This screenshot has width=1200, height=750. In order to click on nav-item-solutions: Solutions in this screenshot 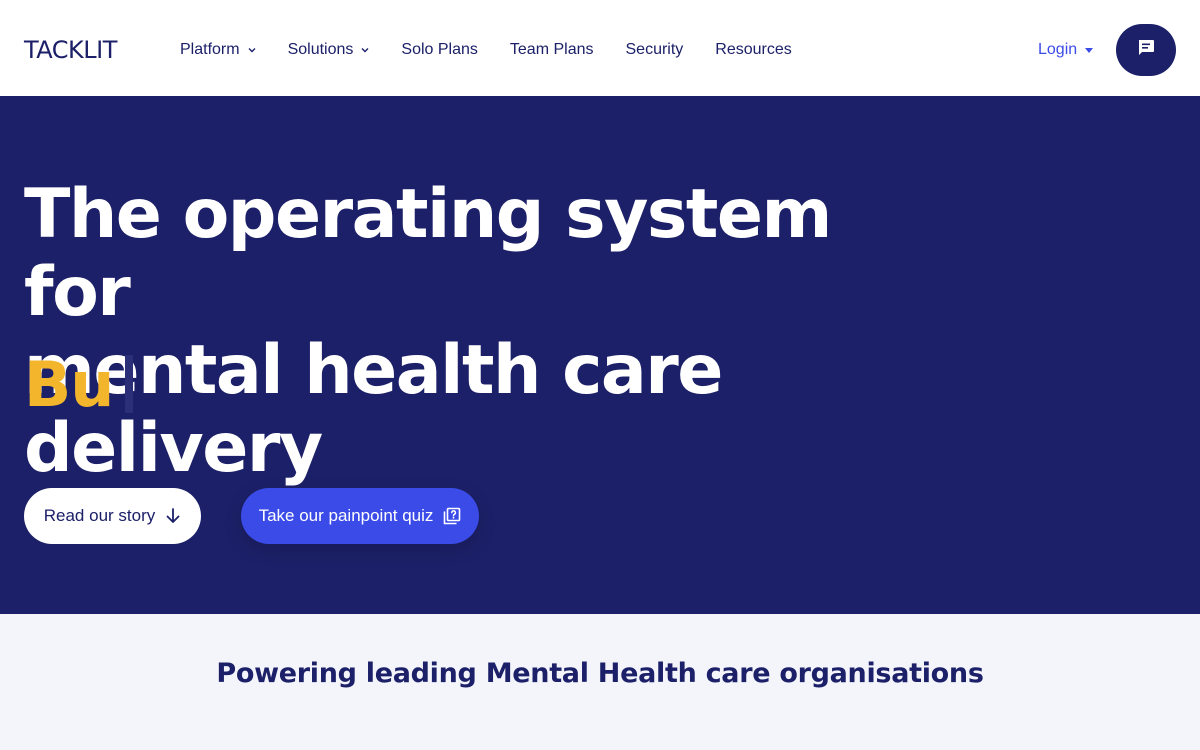, I will do `click(329, 50)`.